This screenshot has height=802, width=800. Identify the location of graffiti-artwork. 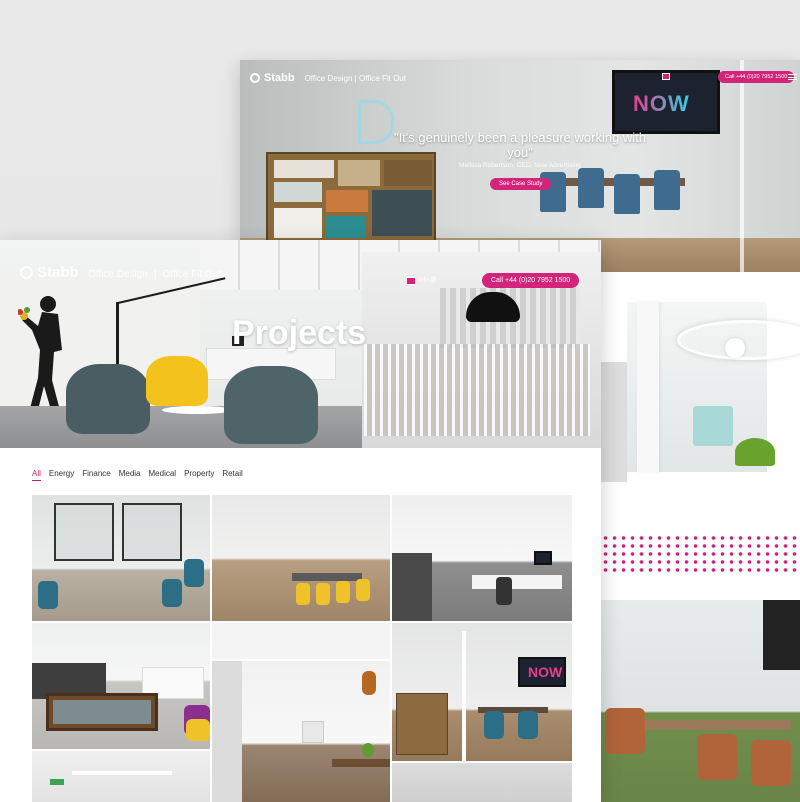
(40, 358).